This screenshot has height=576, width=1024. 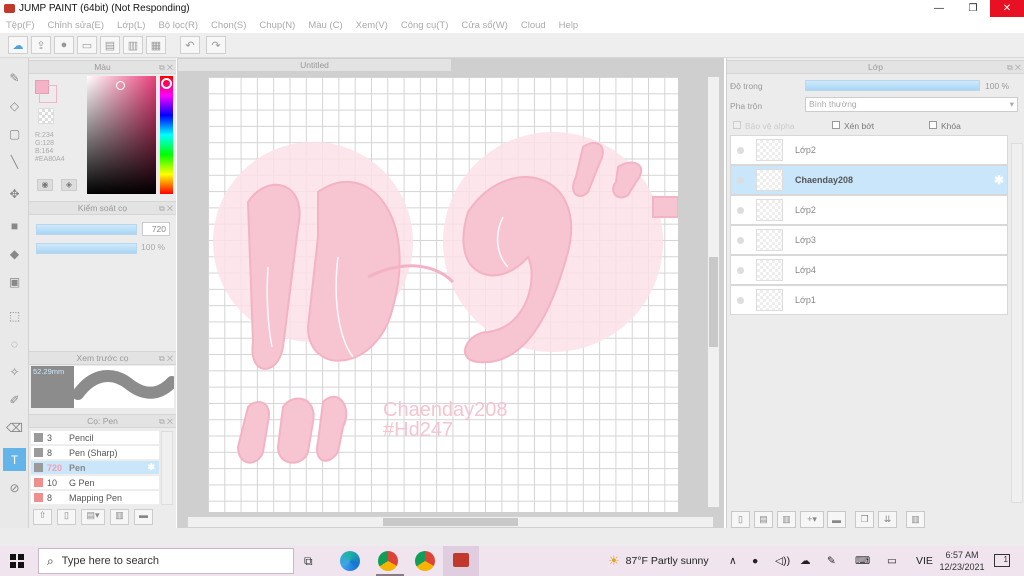 What do you see at coordinates (1007, 8) in the screenshot?
I see `close-button: ✕` at bounding box center [1007, 8].